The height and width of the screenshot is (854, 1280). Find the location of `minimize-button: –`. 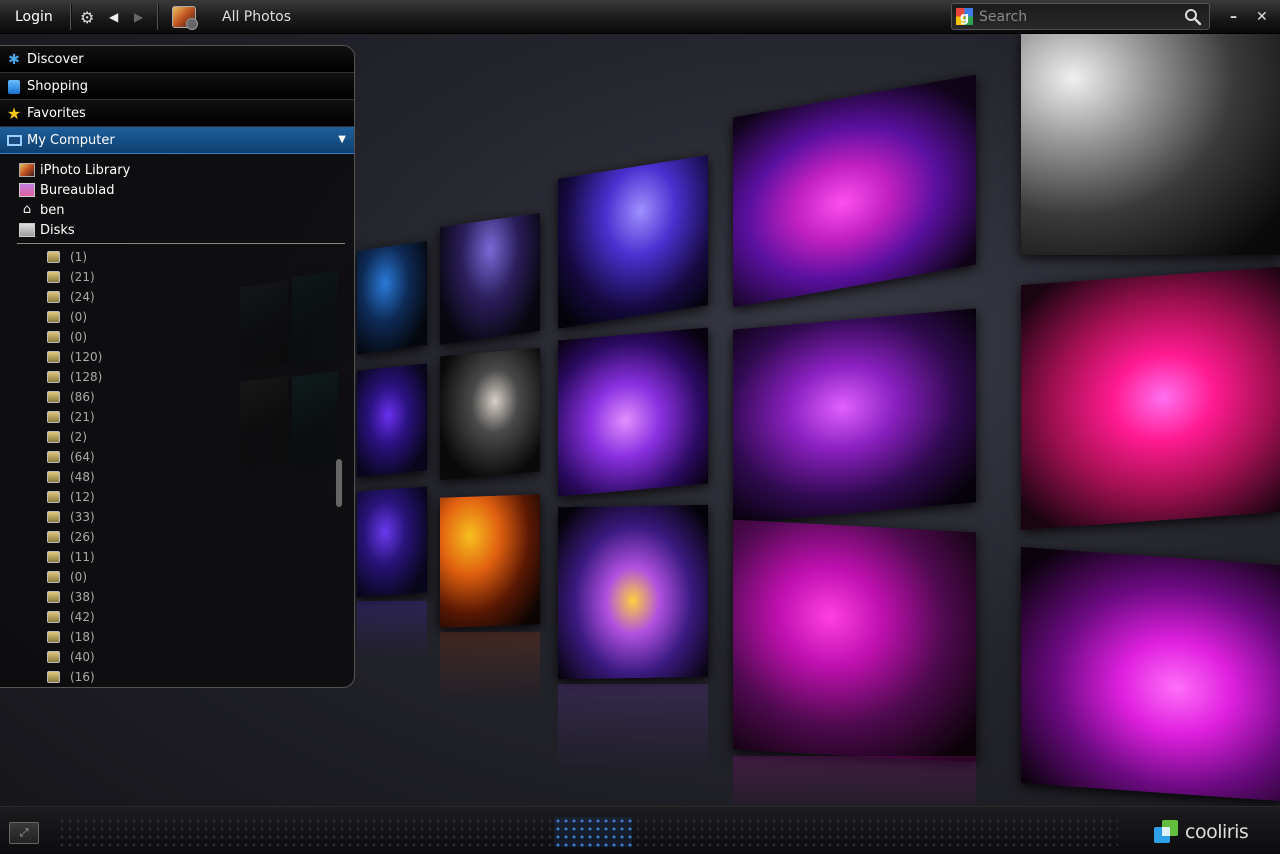

minimize-button: – is located at coordinates (1233, 17).